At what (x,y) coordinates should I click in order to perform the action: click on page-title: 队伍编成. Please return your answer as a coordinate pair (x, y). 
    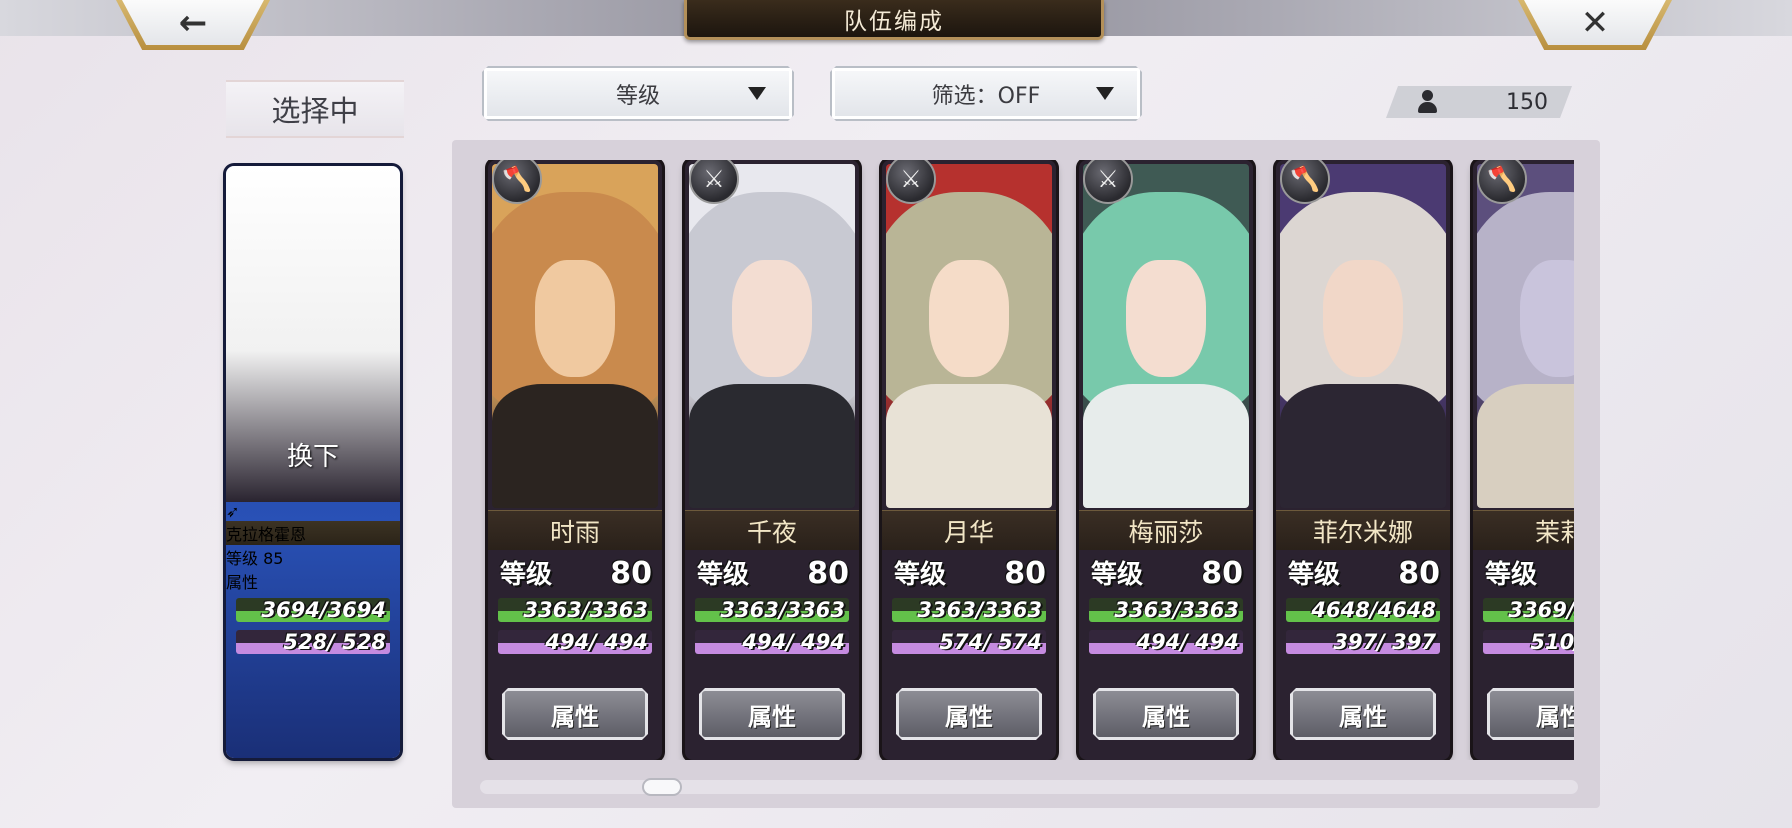
    Looking at the image, I should click on (894, 20).